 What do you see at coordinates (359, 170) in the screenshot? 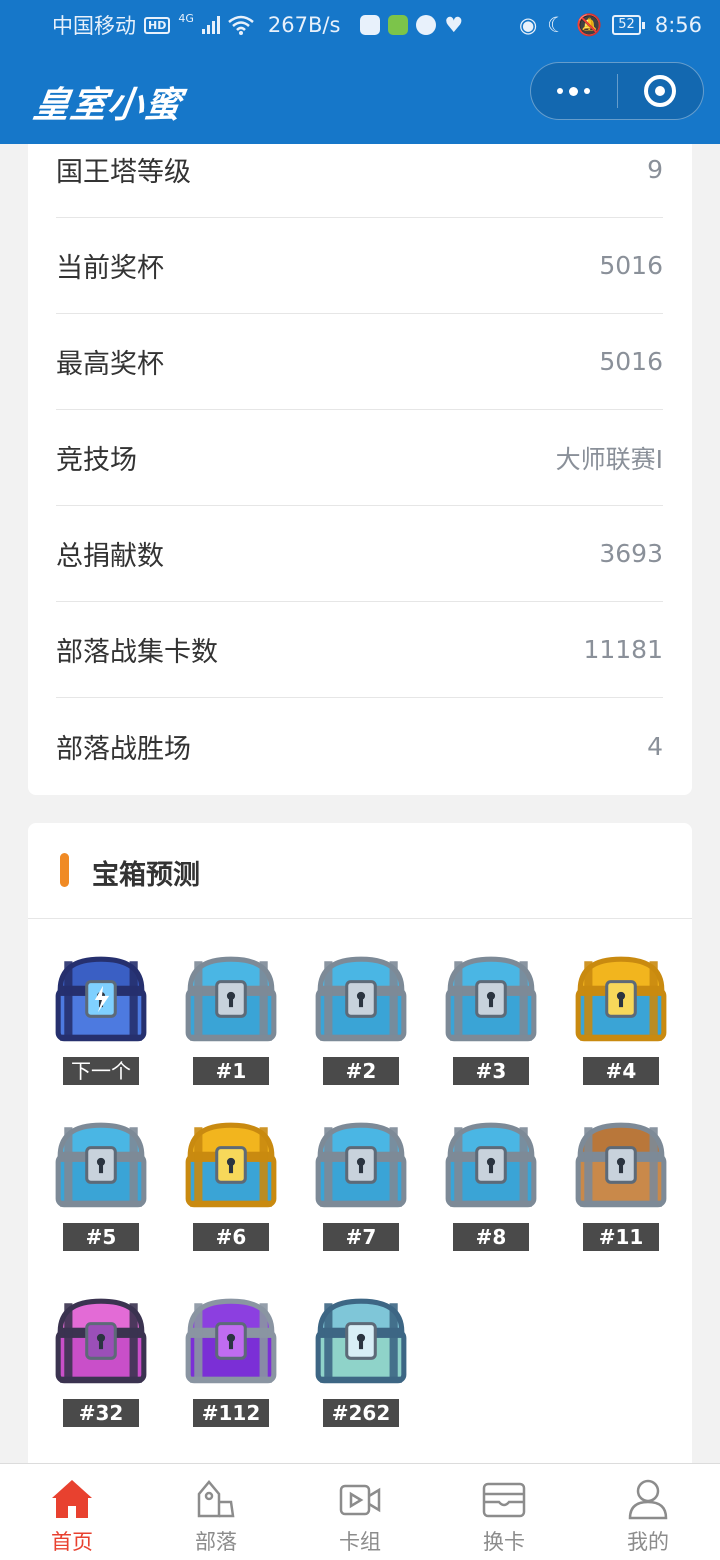
I see `stat-row-king-level: 国王塔等级 9` at bounding box center [359, 170].